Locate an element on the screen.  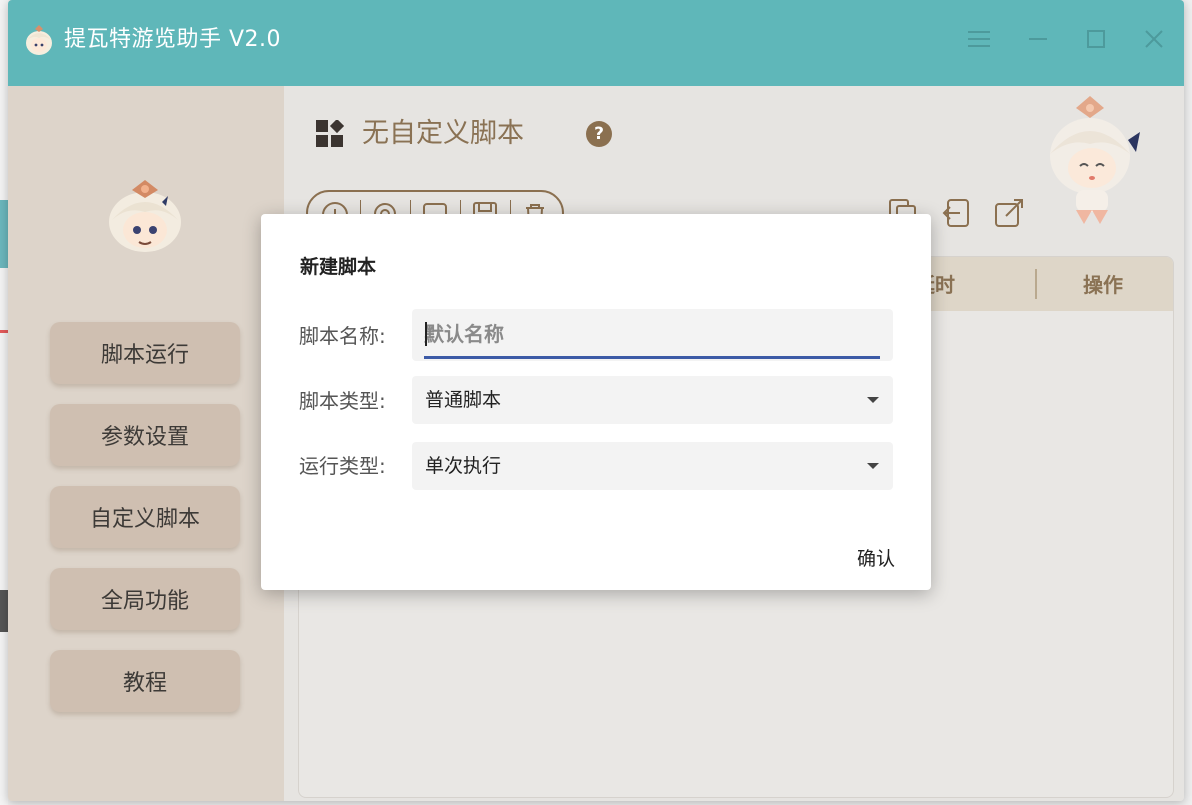
page-title: 无自定义脚本 is located at coordinates (443, 133).